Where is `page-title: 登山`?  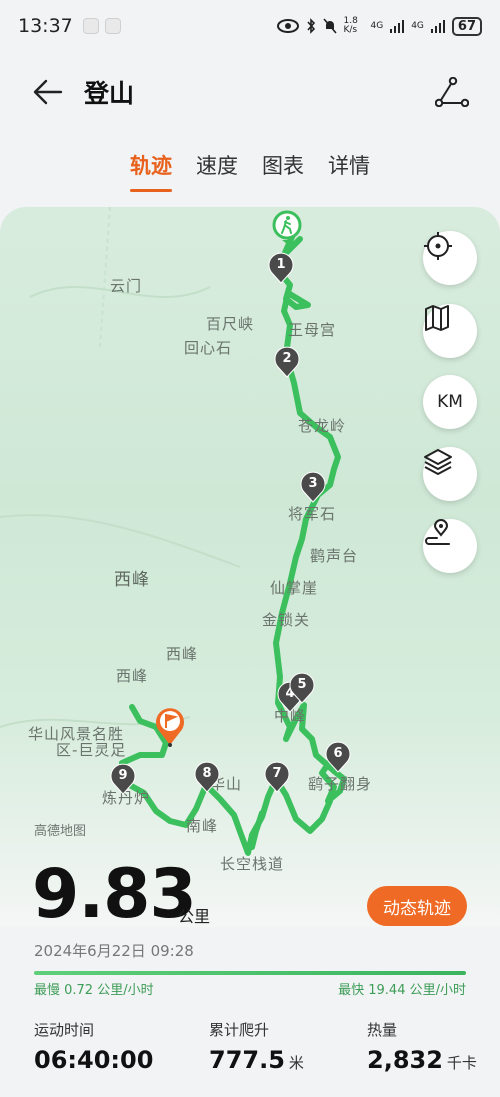 page-title: 登山 is located at coordinates (109, 93).